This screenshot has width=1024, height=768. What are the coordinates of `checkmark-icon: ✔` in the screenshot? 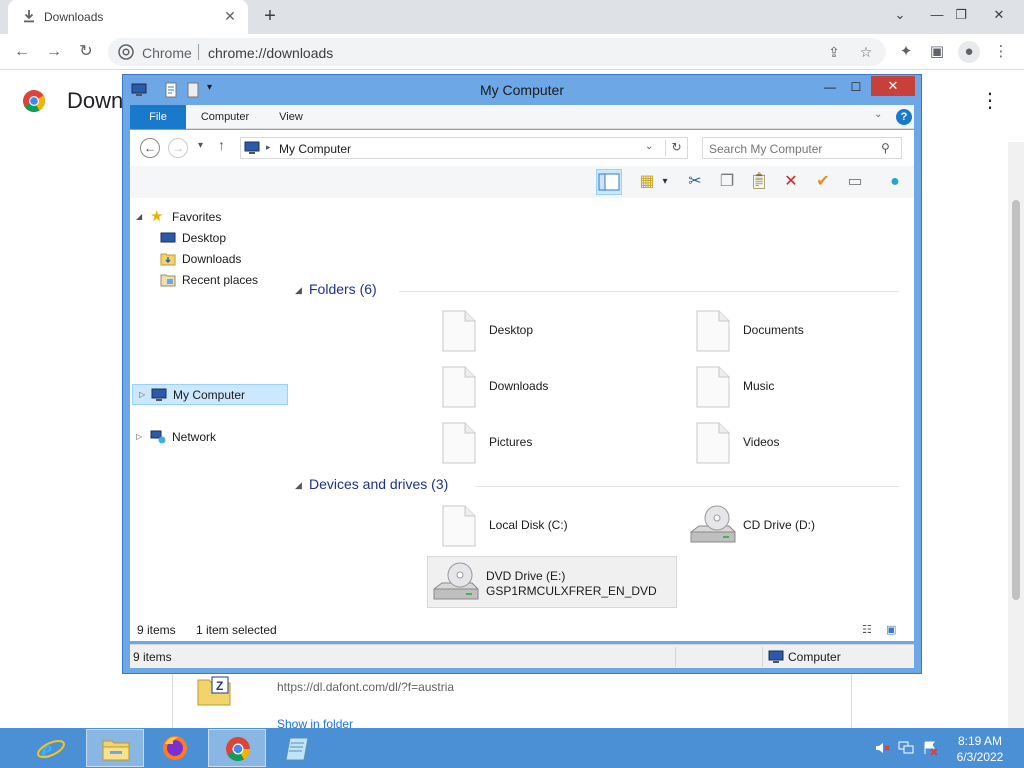 It's located at (823, 182).